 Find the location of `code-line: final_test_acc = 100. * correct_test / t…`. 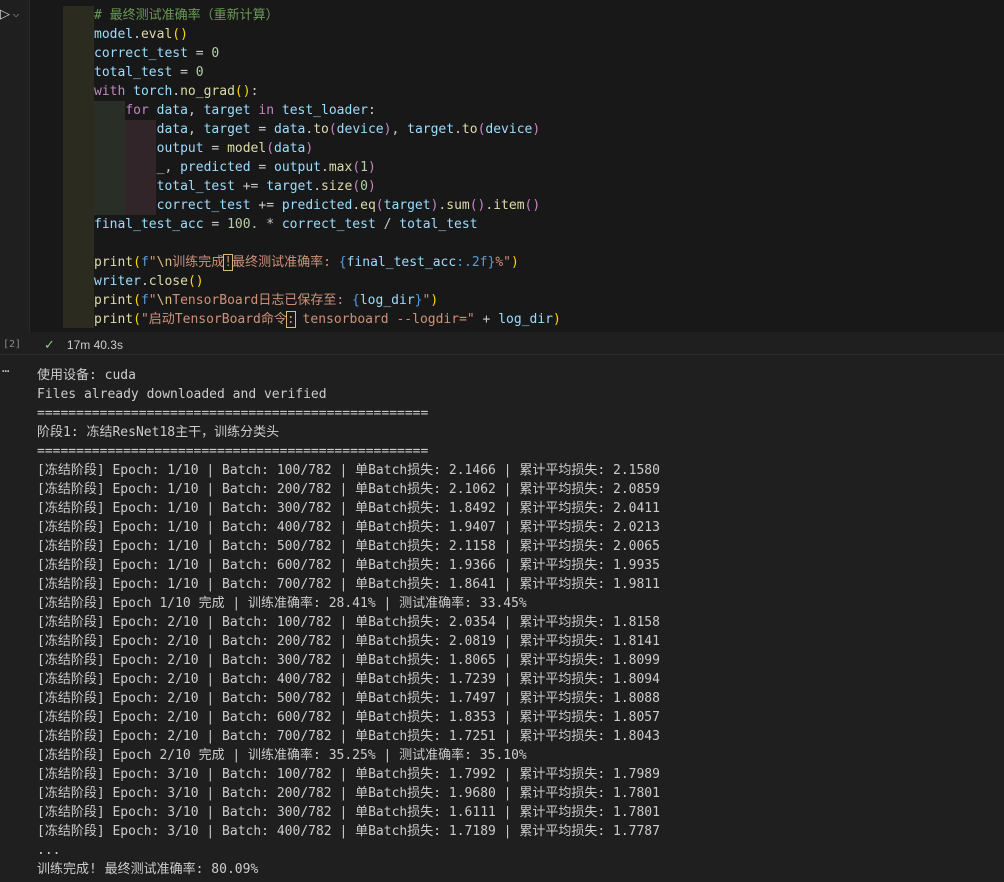

code-line: final_test_acc = 100. * correct_test / t… is located at coordinates (286, 224).